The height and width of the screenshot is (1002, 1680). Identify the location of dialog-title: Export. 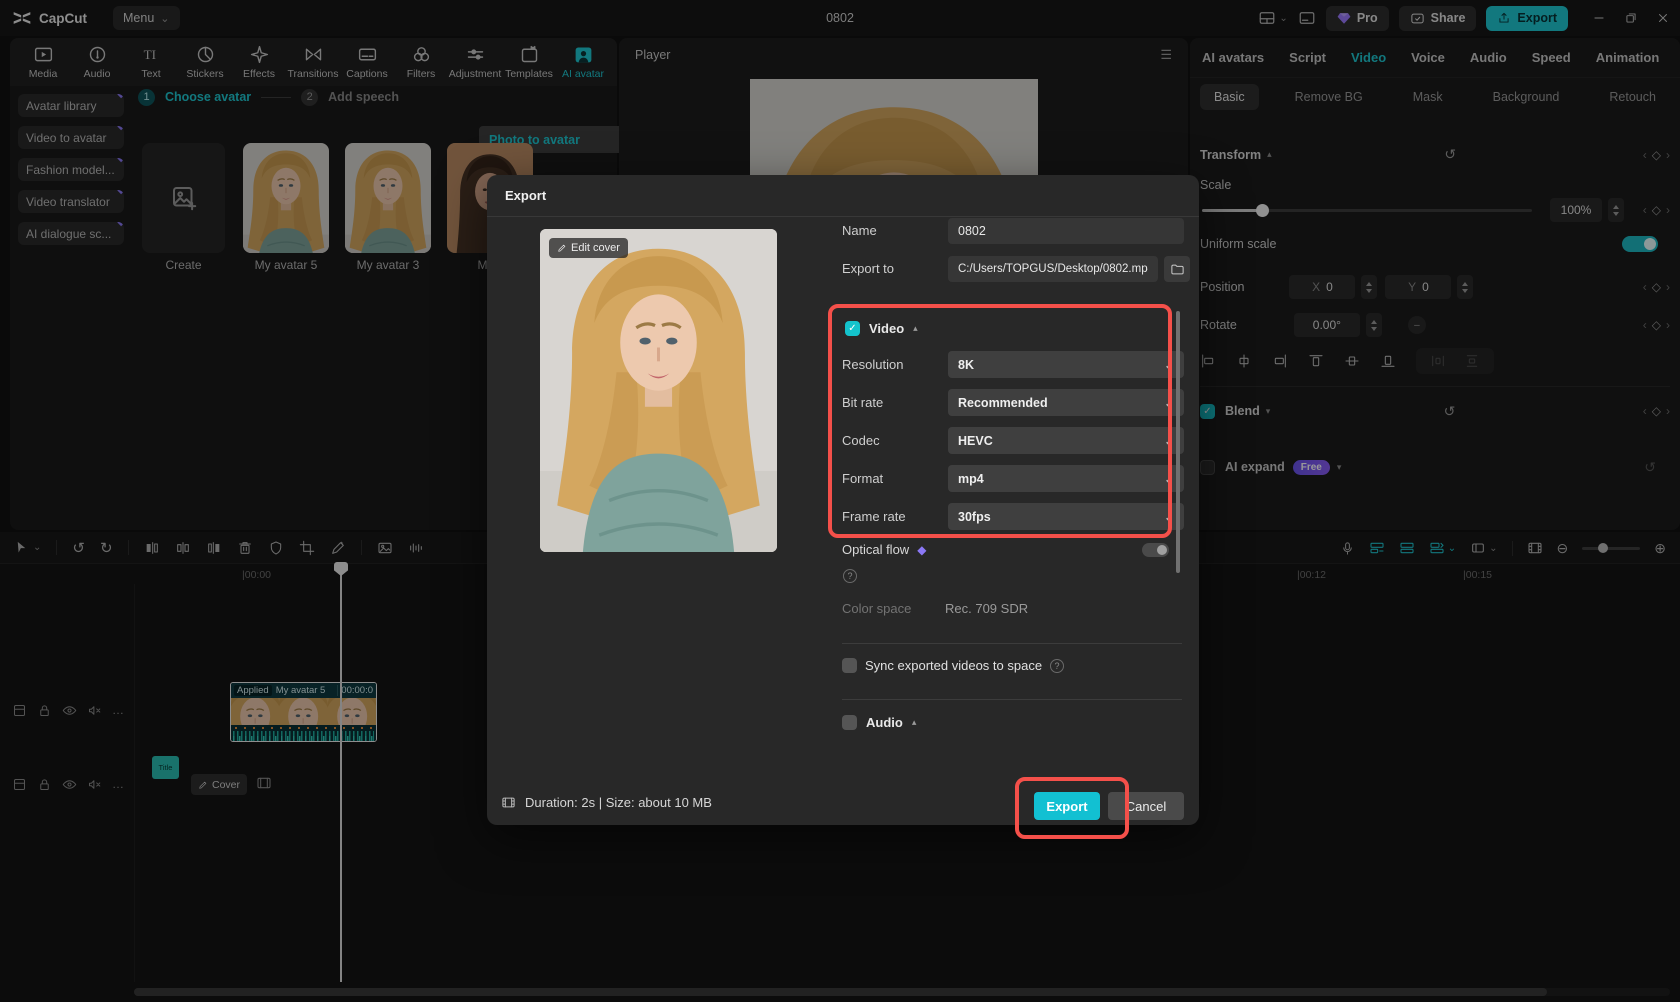
(526, 195).